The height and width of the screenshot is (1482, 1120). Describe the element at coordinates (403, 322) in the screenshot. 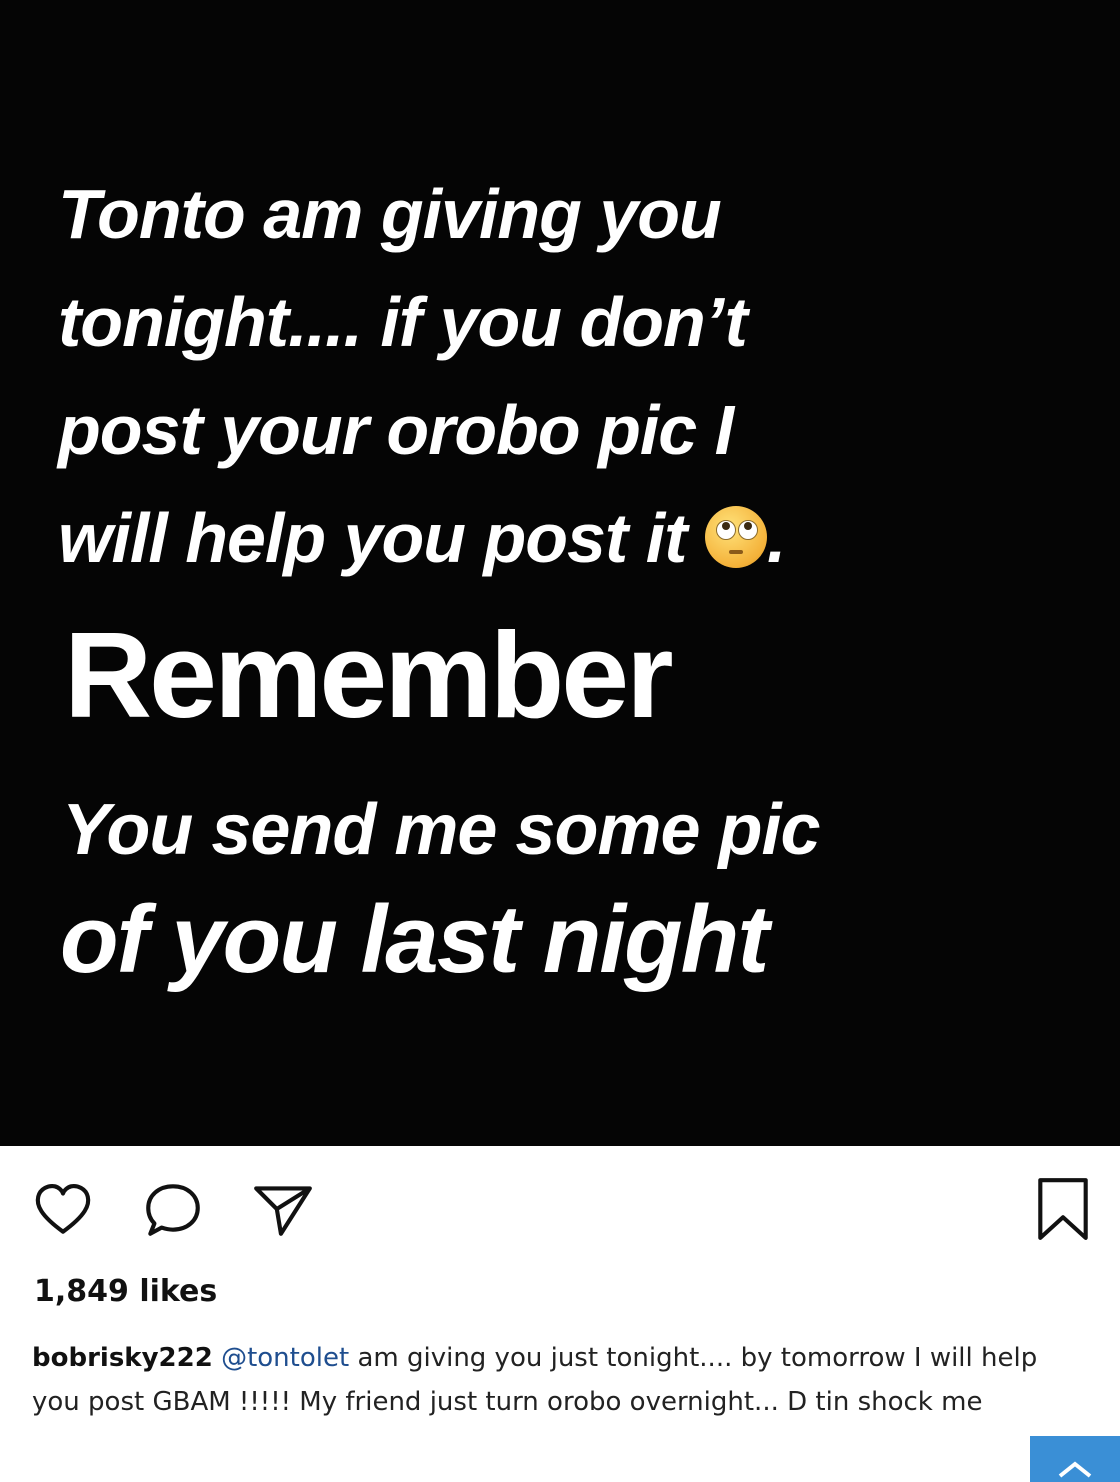

I see `story-line: tonight.... if you don’t` at that location.